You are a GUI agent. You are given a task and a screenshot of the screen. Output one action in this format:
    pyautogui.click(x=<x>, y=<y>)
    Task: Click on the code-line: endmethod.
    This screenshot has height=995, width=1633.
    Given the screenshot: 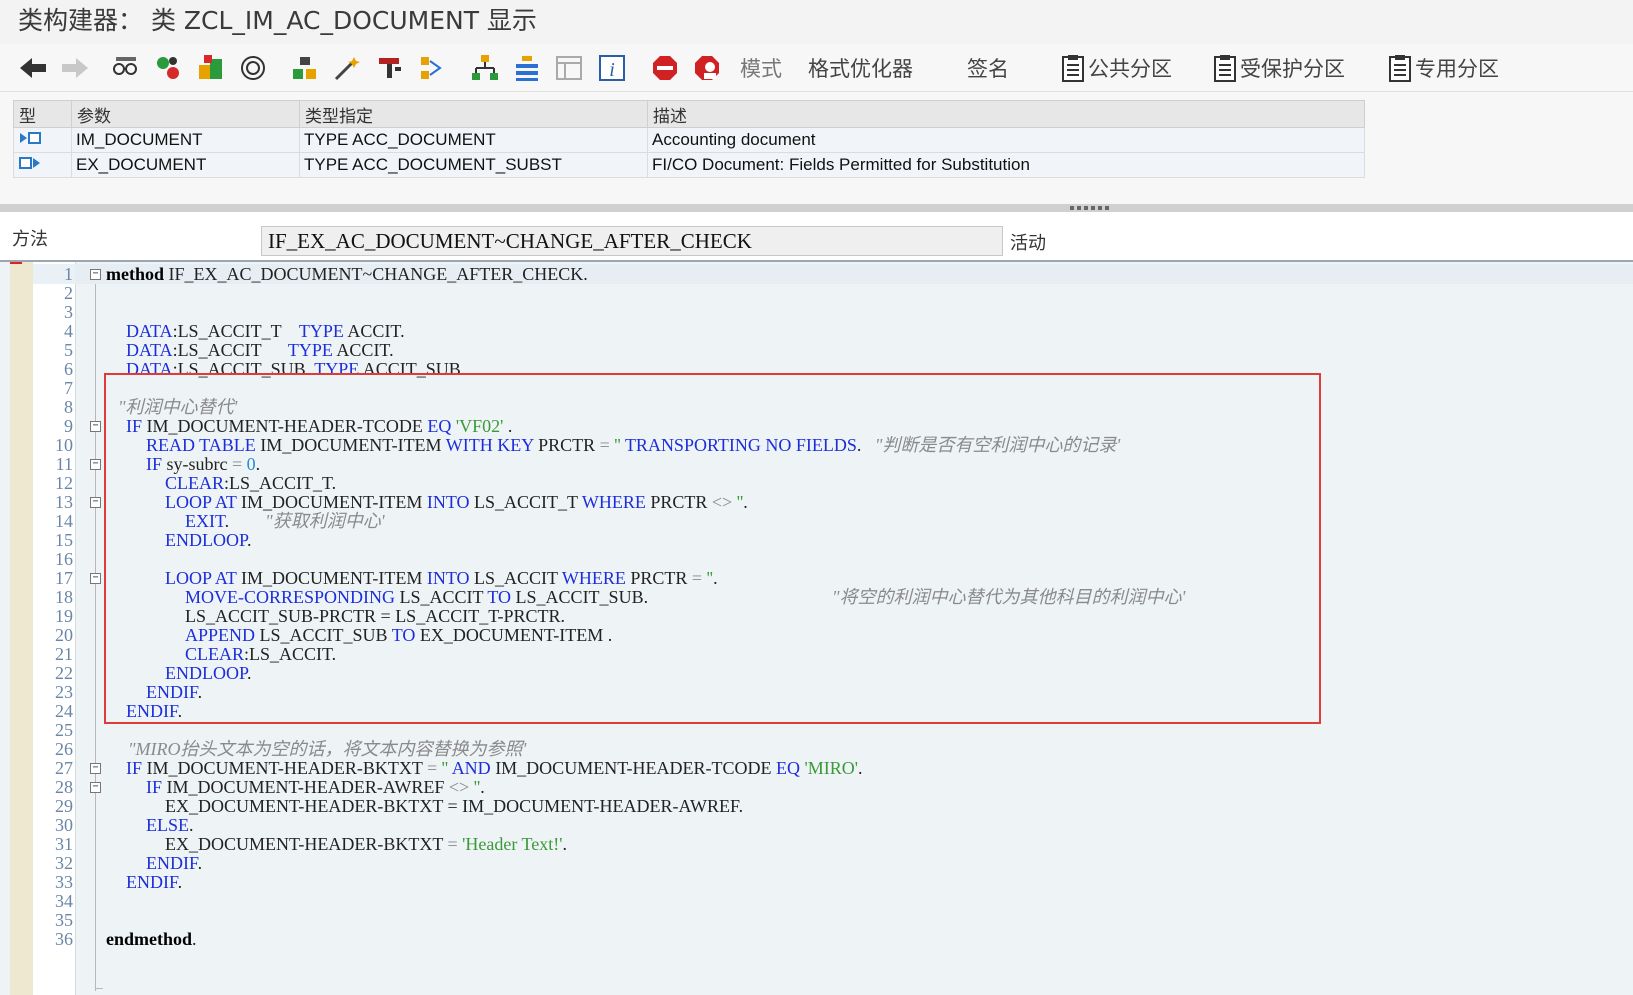 What is the action you would take?
    pyautogui.click(x=151, y=939)
    